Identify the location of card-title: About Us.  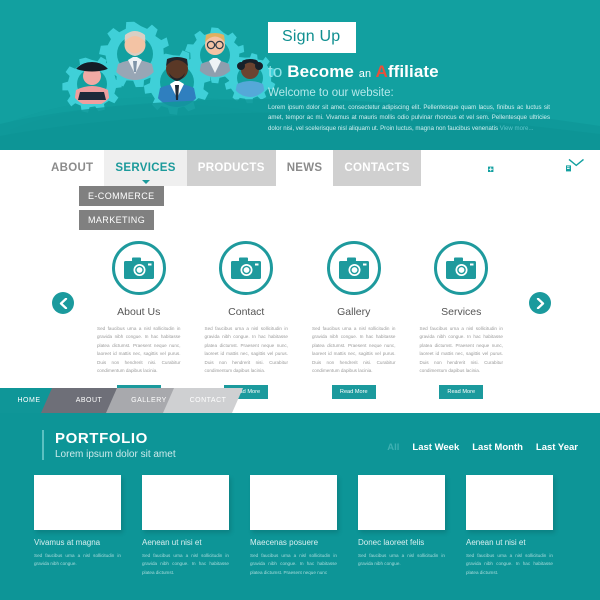
(139, 312).